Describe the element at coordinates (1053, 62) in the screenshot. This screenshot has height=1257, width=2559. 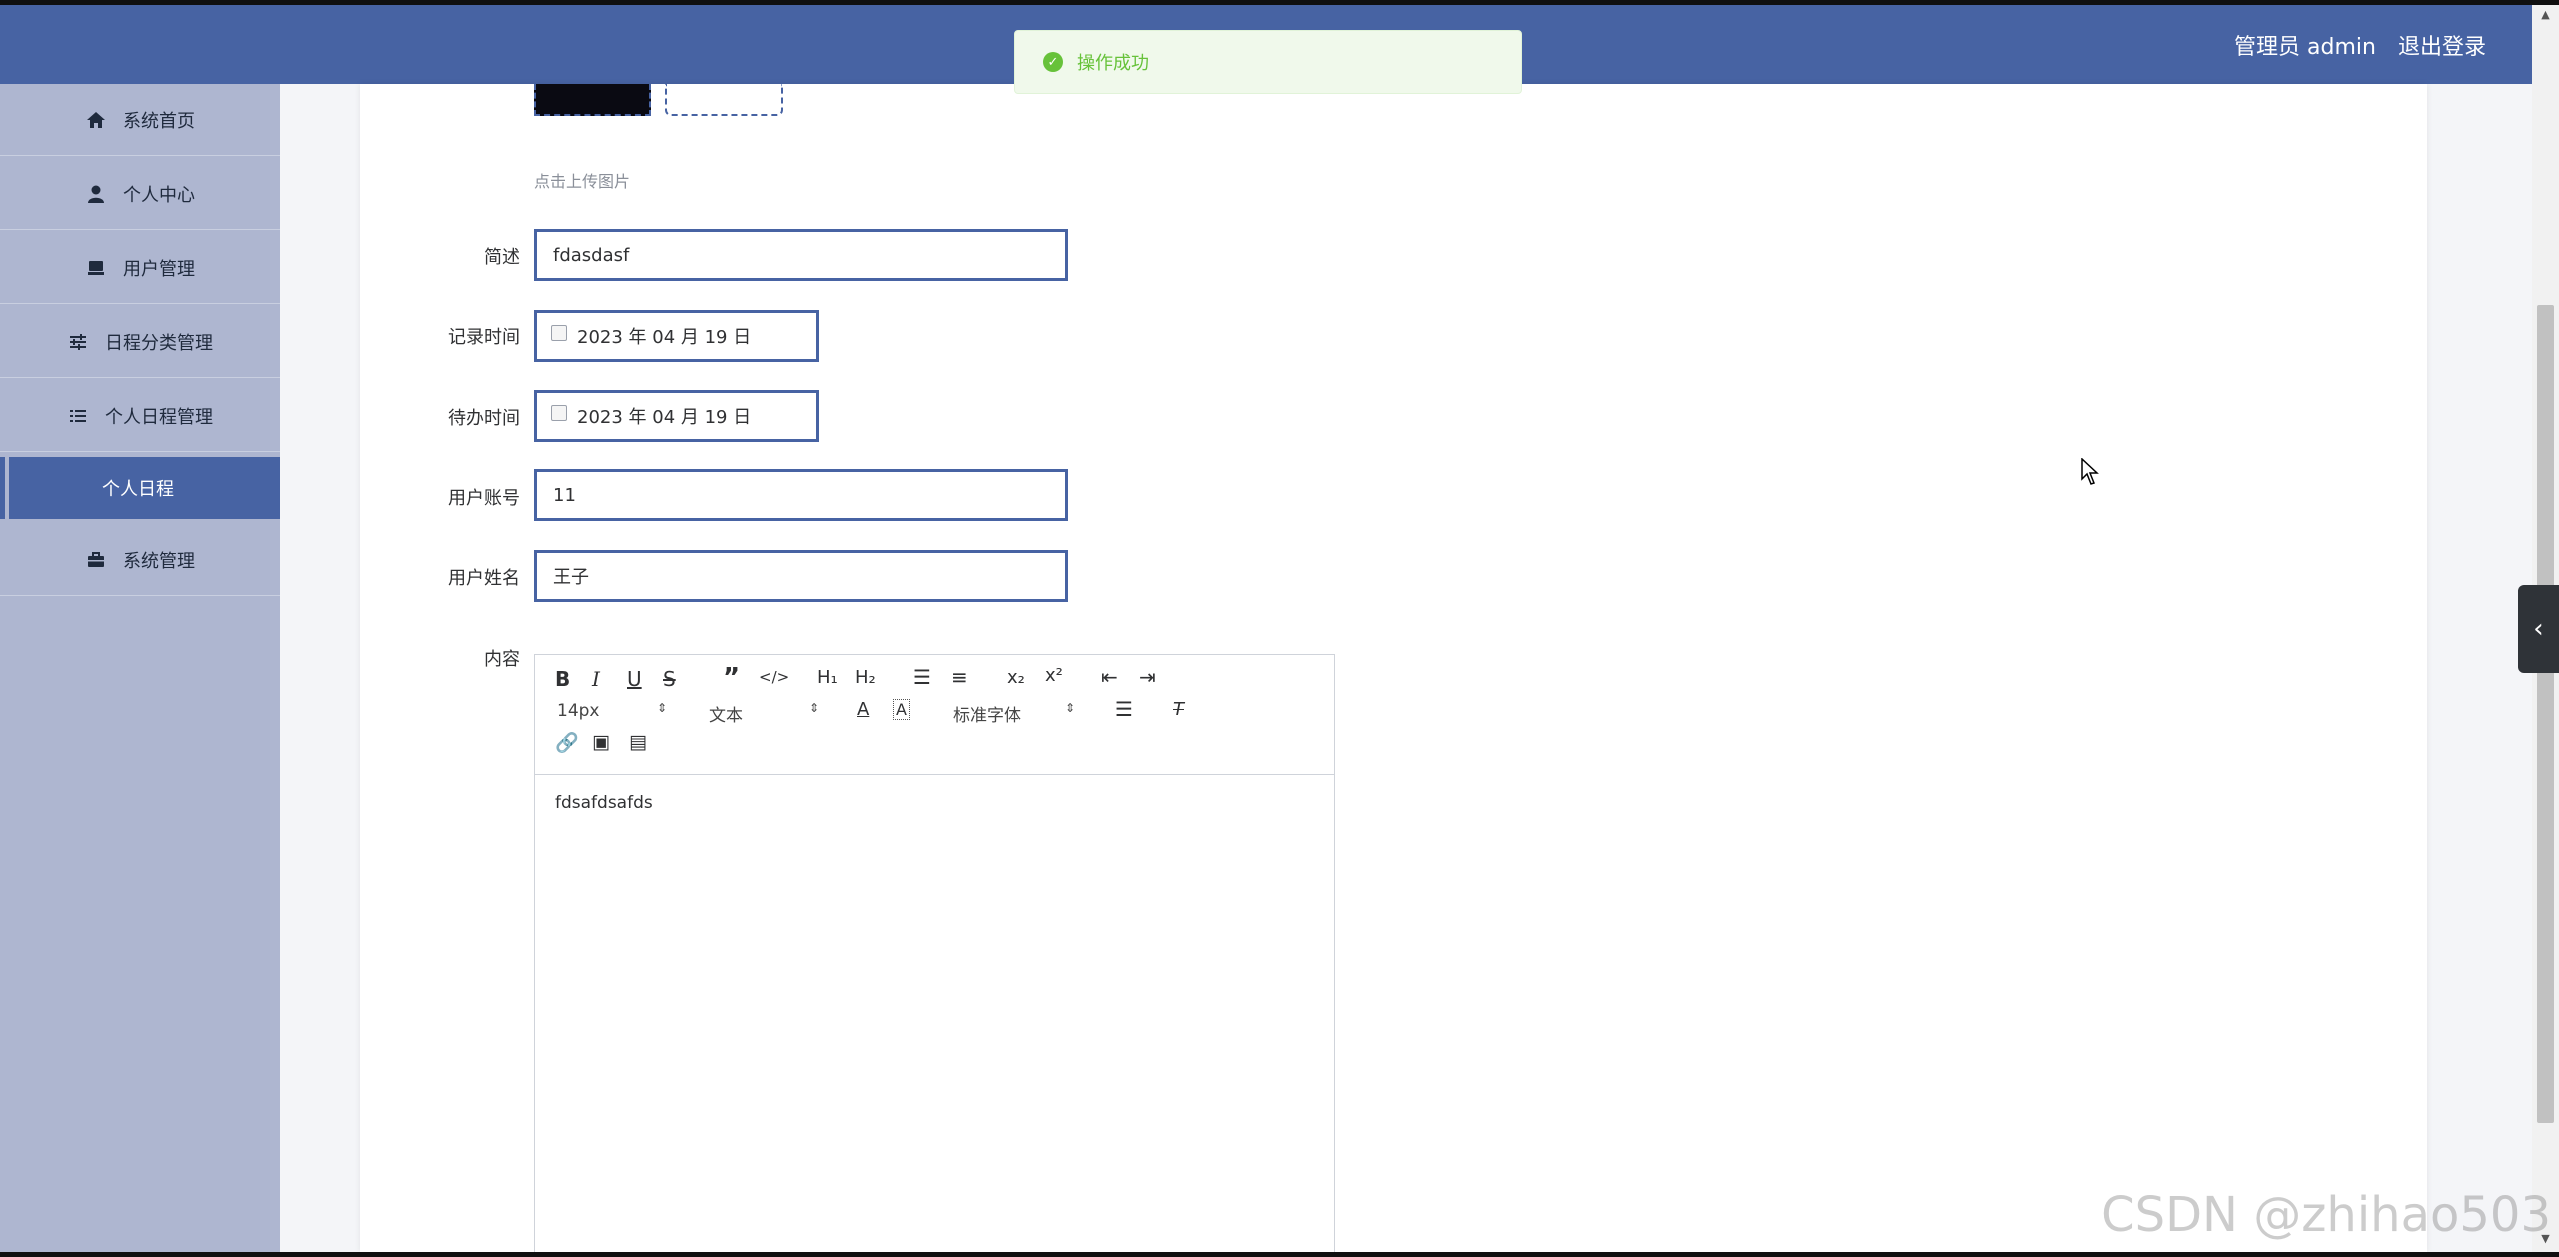
I see `check-circle-icon: ✓` at that location.